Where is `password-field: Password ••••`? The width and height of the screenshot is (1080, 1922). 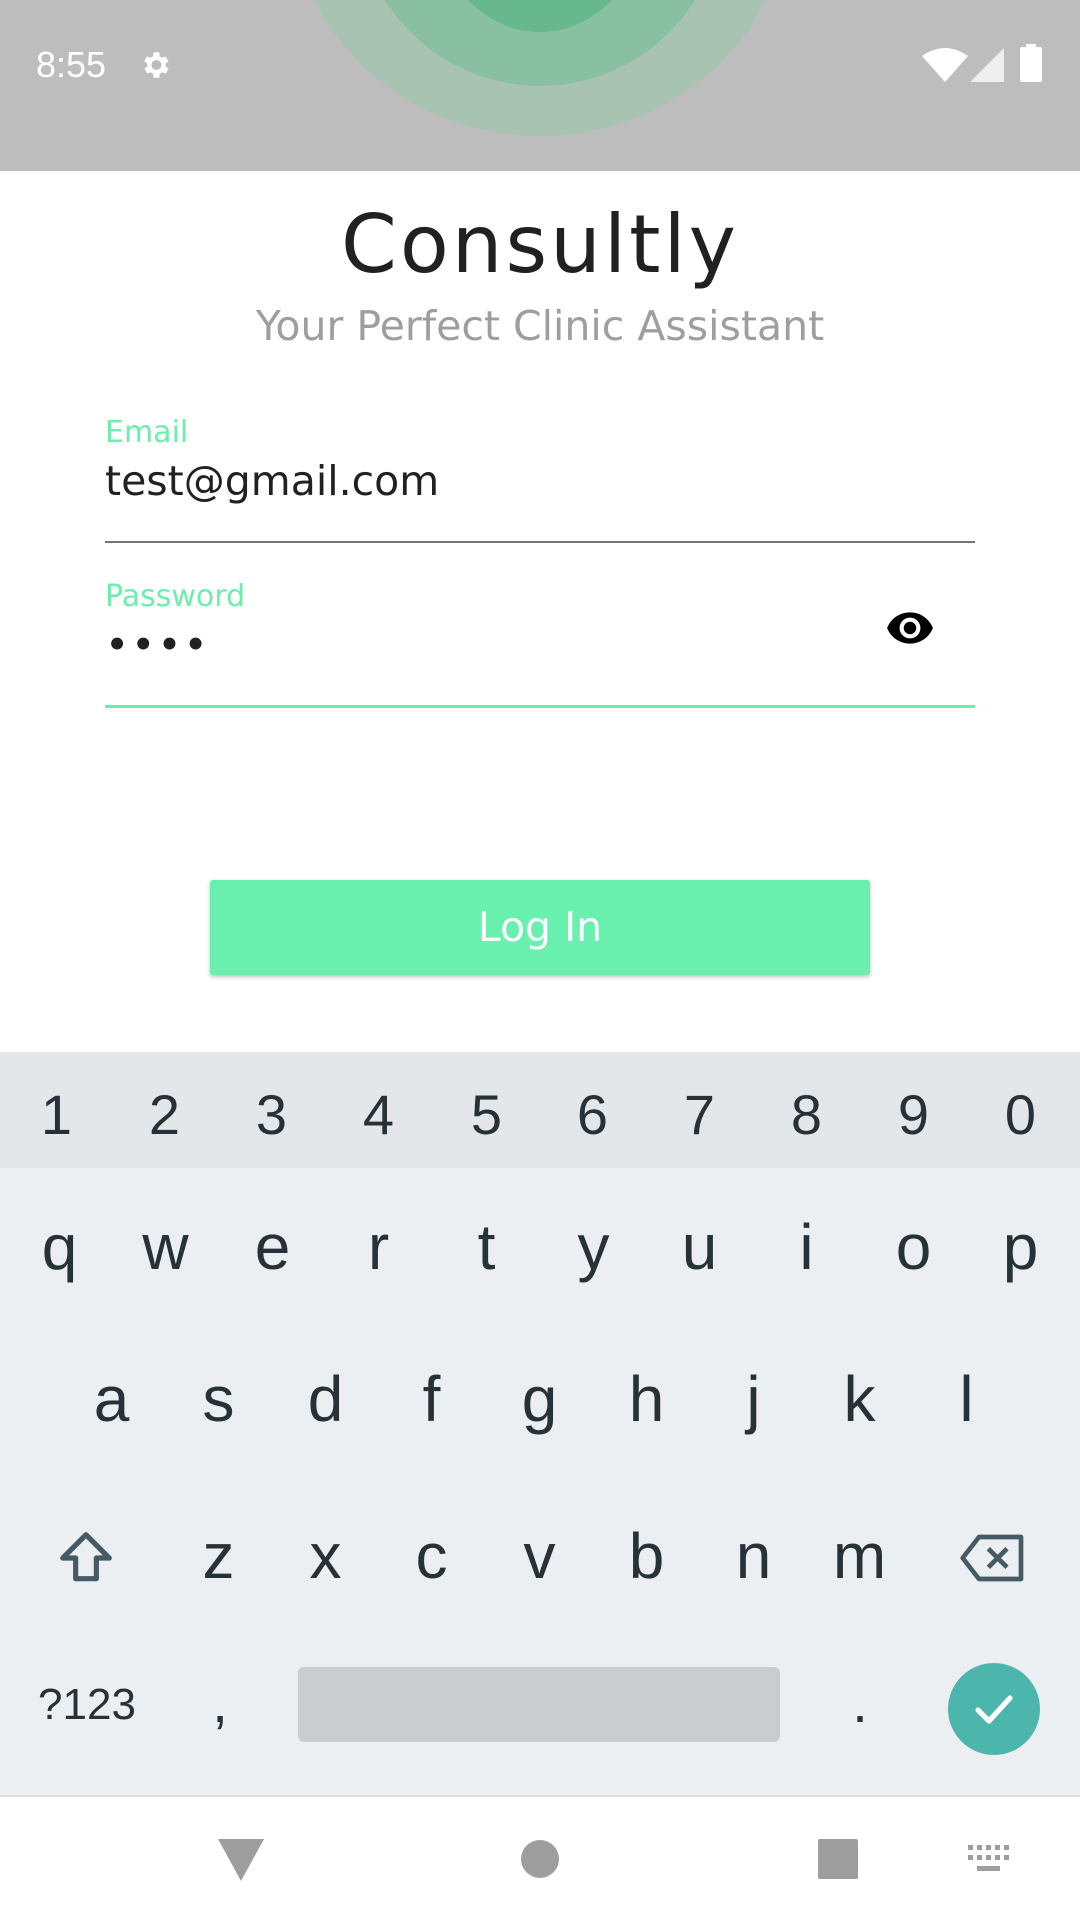 password-field: Password •••• is located at coordinates (540, 644).